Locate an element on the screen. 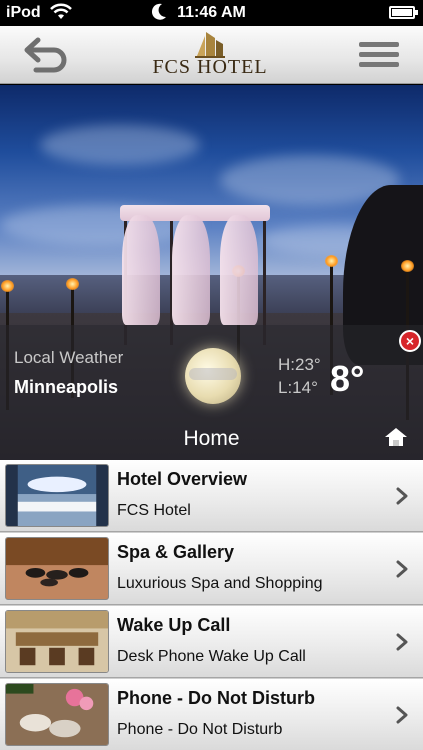 The image size is (423, 750). list-item-hotel-overview: Hotel Overview FCS Hotel is located at coordinates (211, 496).